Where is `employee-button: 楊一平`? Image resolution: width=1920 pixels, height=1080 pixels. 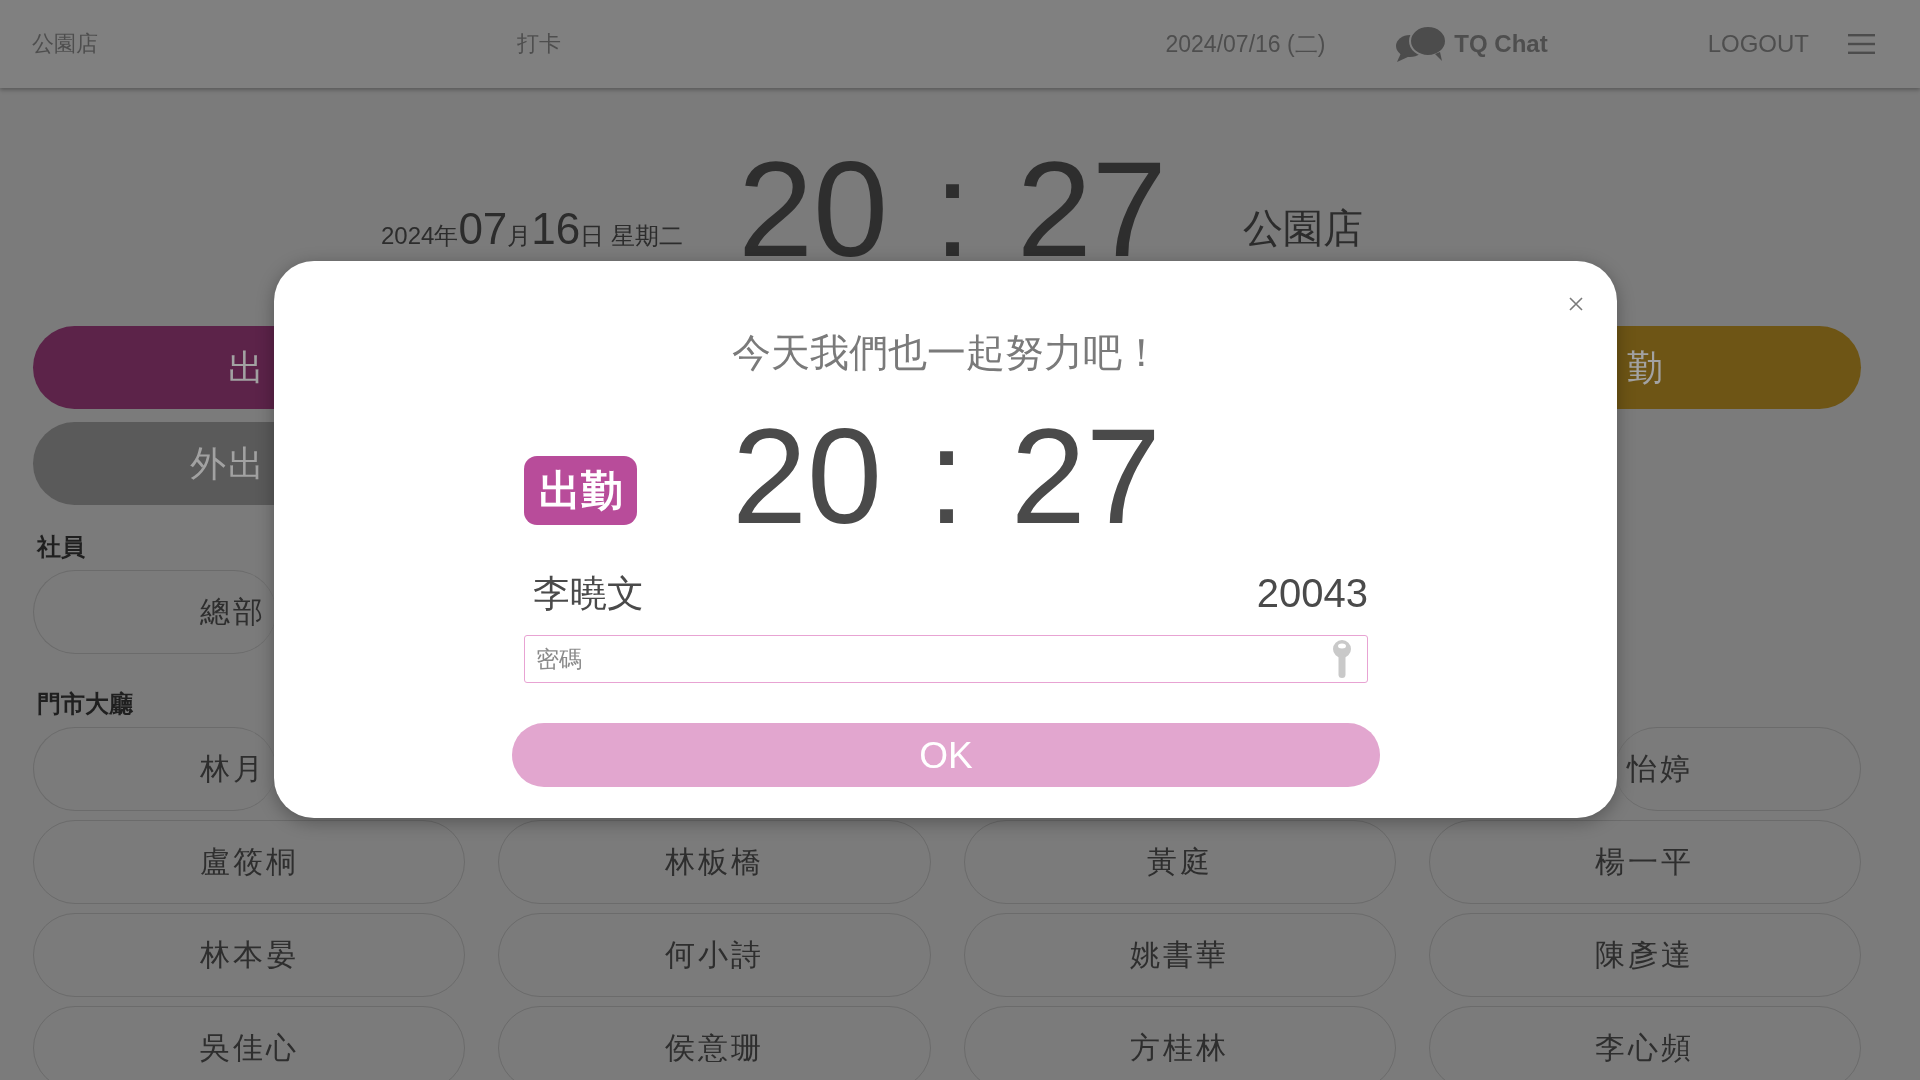 employee-button: 楊一平 is located at coordinates (1644, 862).